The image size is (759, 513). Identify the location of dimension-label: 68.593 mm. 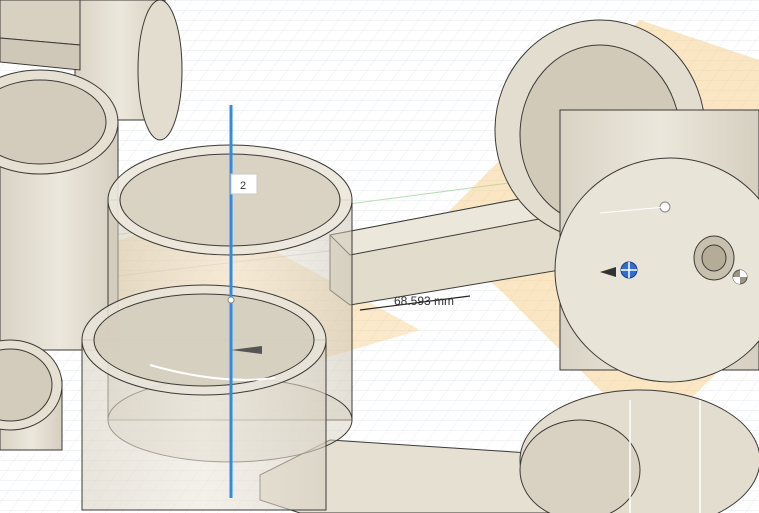
(424, 301).